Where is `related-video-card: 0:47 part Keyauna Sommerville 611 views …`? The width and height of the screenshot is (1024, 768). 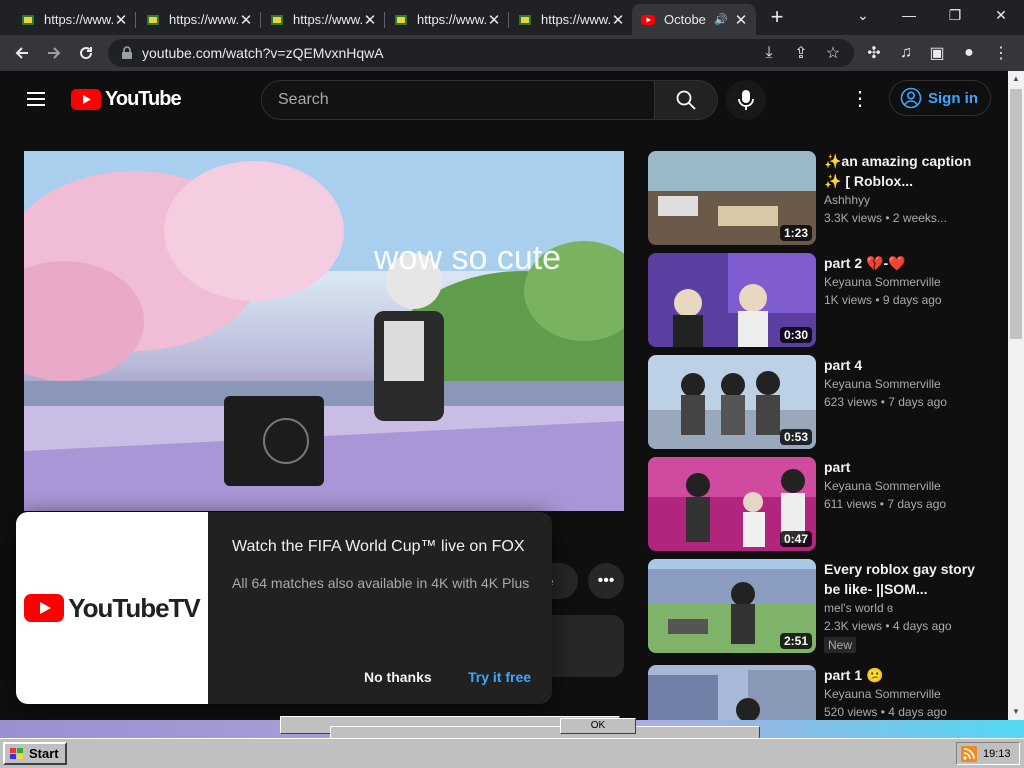 related-video-card: 0:47 part Keyauna Sommerville 611 views … is located at coordinates (818, 504).